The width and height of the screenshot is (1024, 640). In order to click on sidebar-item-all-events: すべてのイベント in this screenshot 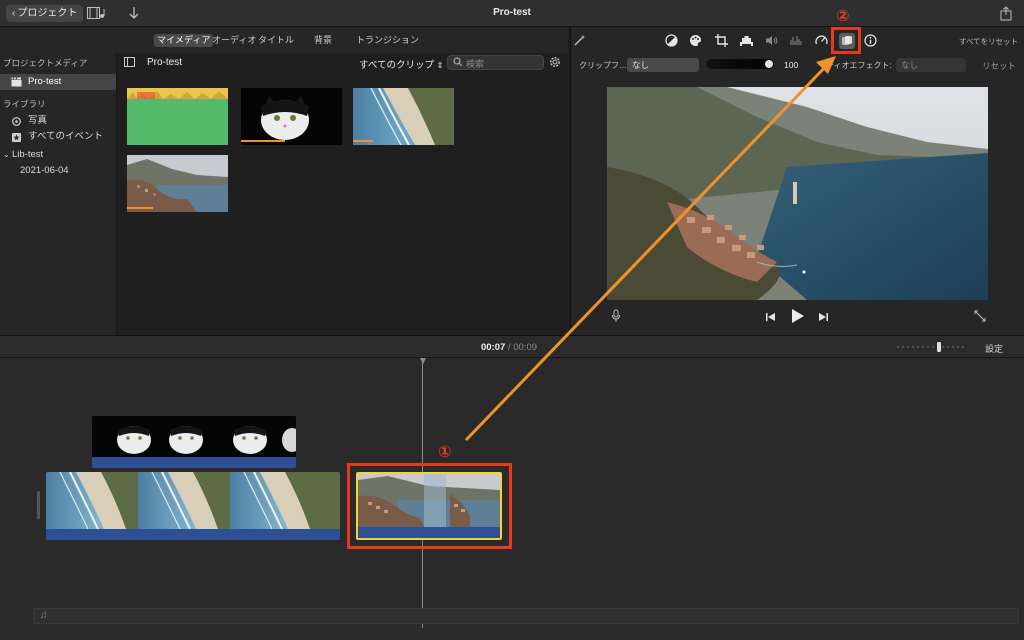, I will do `click(58, 137)`.